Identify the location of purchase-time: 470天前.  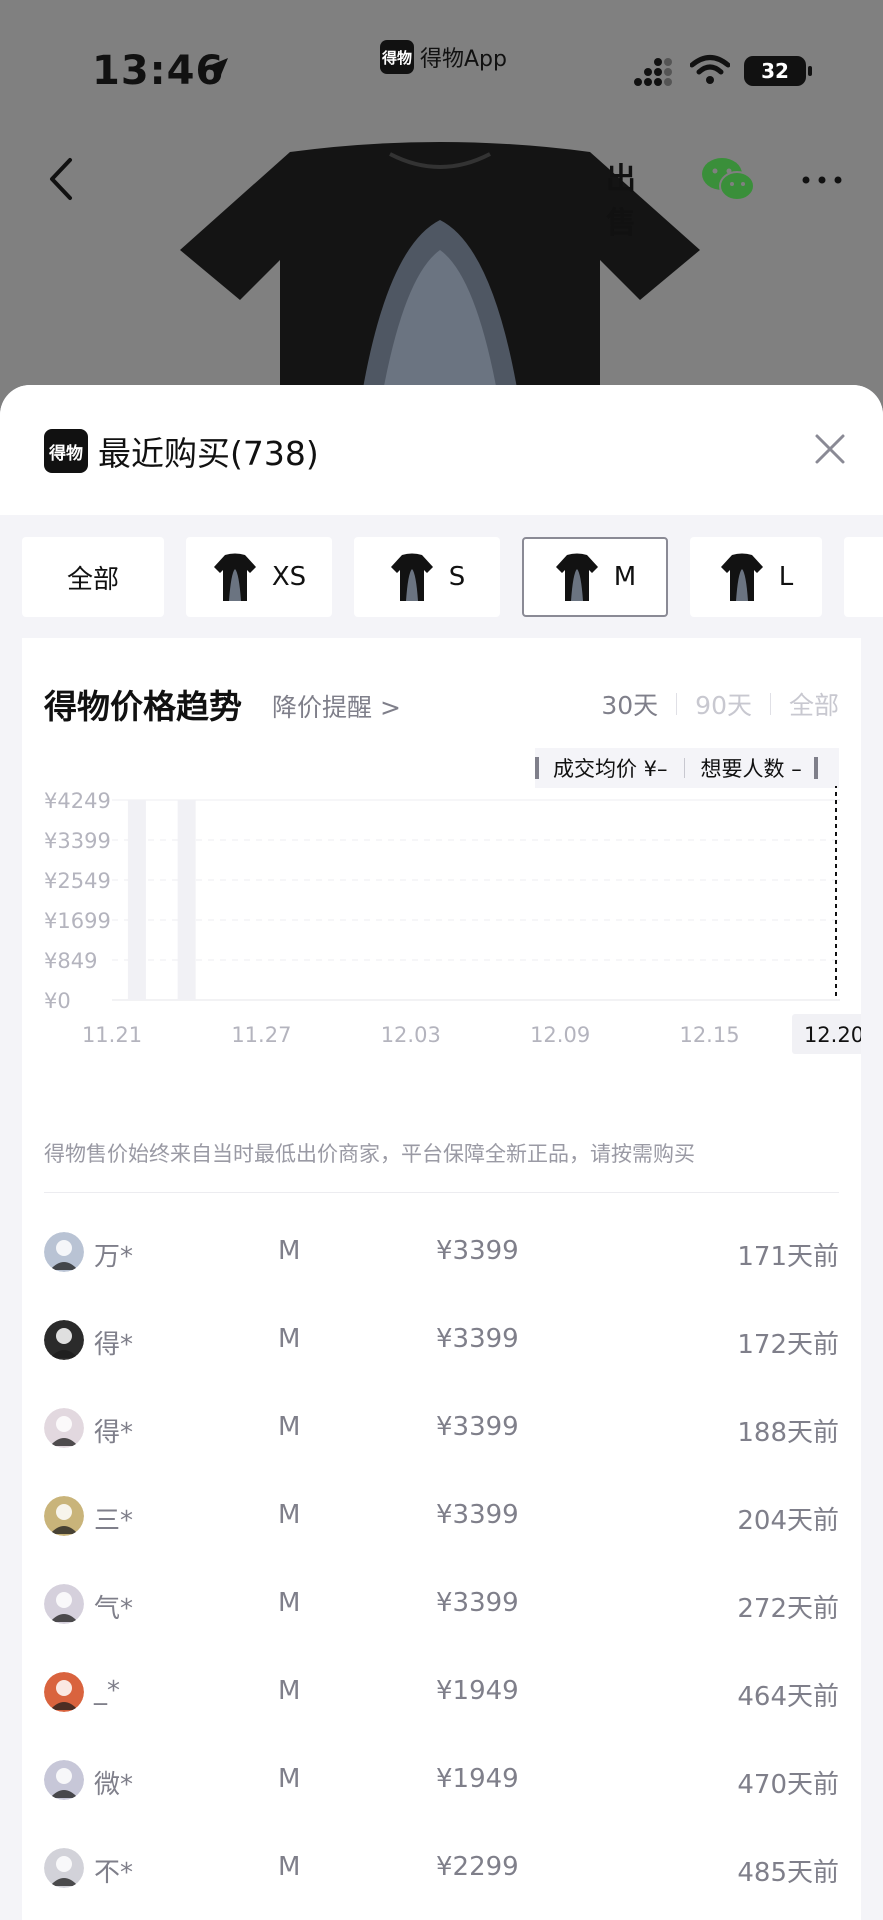
(788, 1785).